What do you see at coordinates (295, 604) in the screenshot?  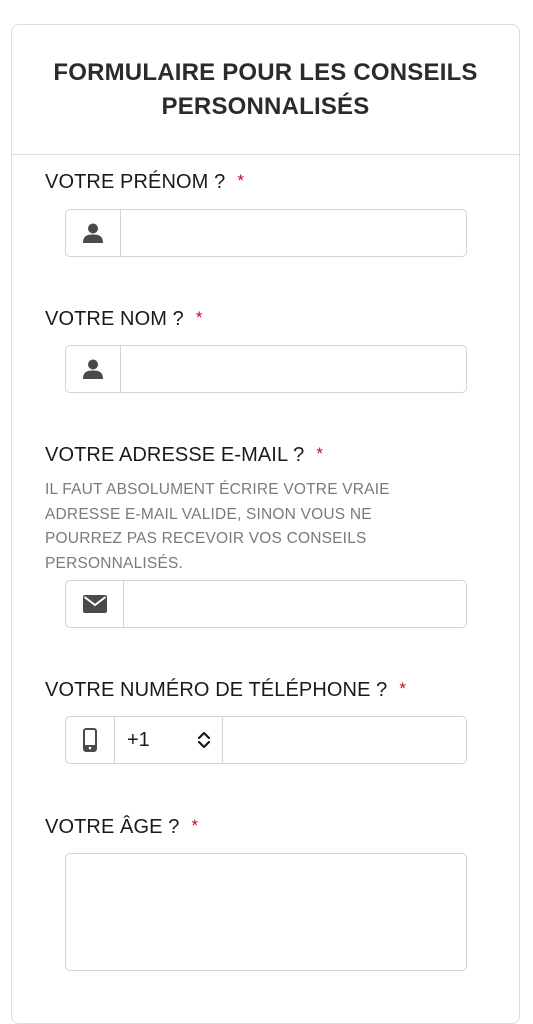 I see `email-input` at bounding box center [295, 604].